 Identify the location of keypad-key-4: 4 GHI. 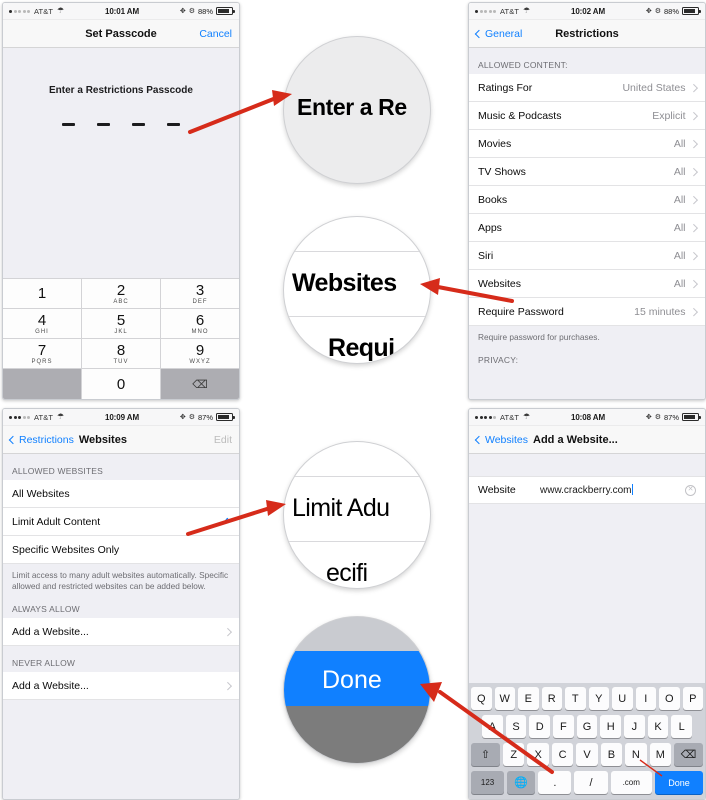
(42, 324).